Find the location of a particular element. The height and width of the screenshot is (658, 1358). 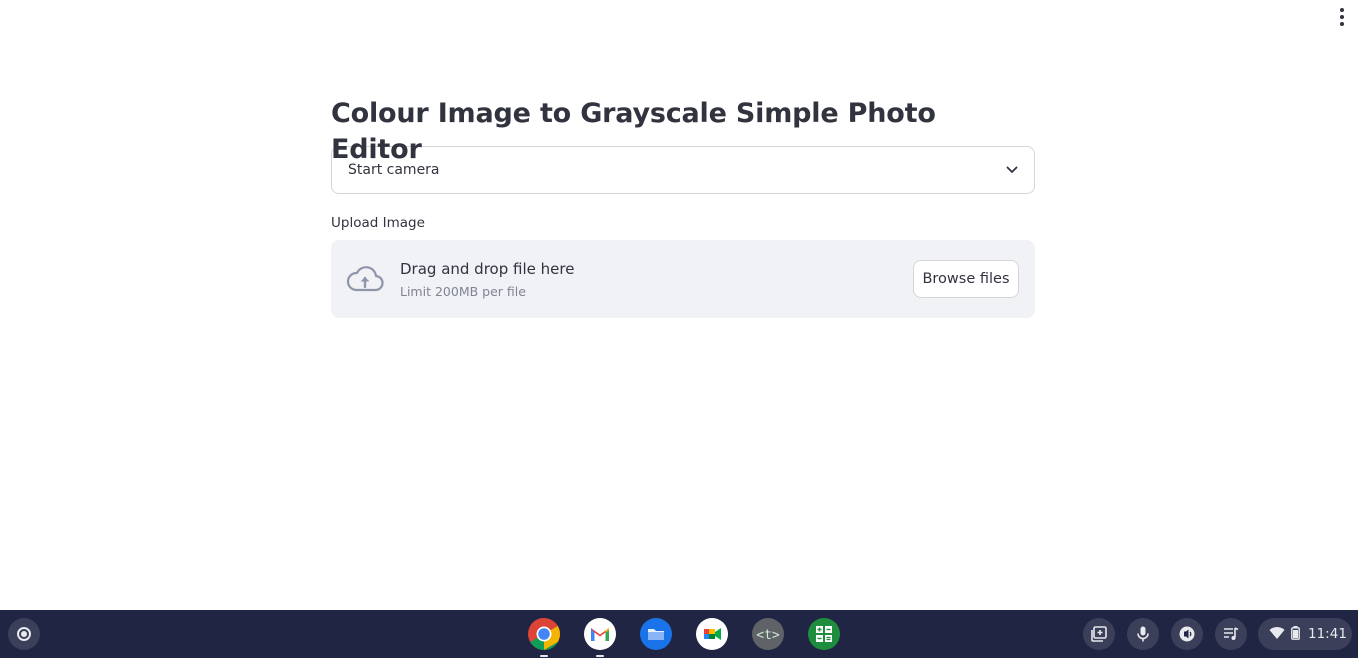

screen-capture-icon is located at coordinates (1099, 634).